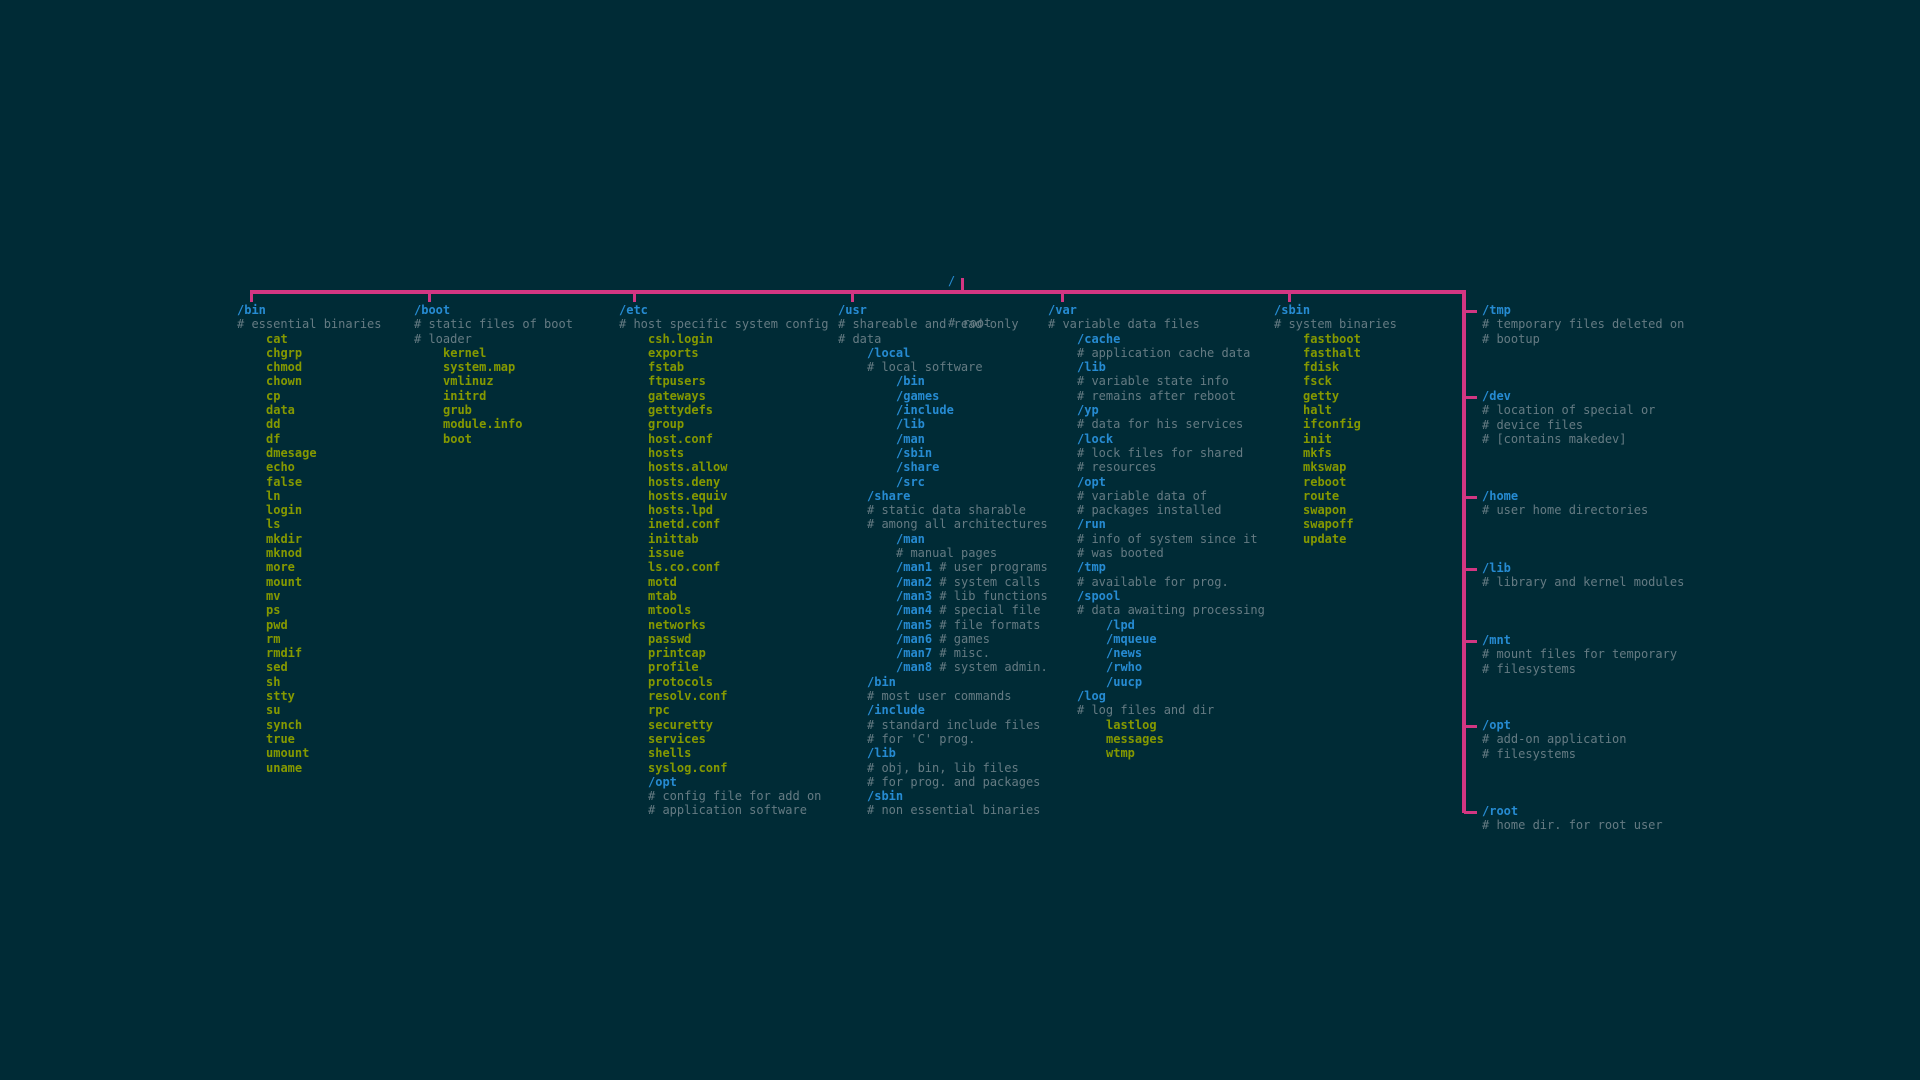  What do you see at coordinates (677, 738) in the screenshot?
I see `entry-name: services` at bounding box center [677, 738].